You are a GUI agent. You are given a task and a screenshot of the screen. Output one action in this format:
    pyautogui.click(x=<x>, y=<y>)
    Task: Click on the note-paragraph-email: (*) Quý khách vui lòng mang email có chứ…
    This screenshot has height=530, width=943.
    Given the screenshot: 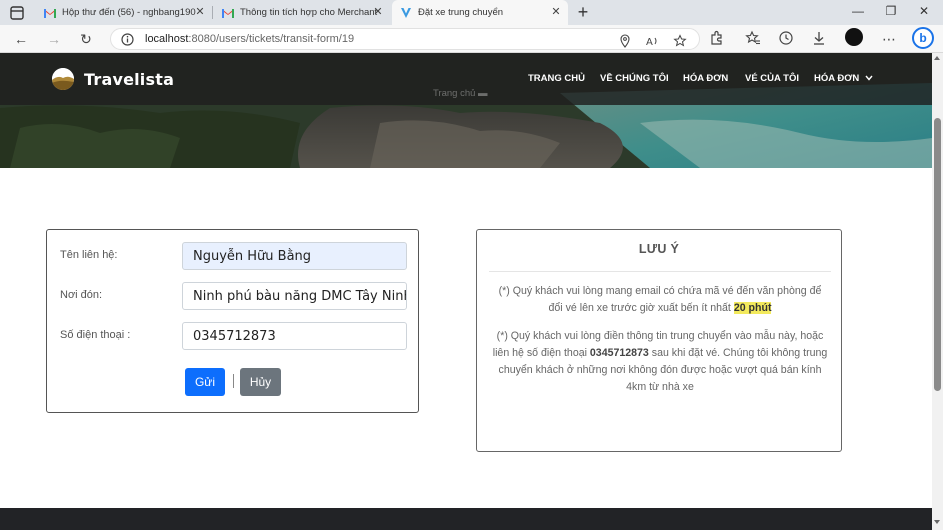 What is the action you would take?
    pyautogui.click(x=660, y=300)
    